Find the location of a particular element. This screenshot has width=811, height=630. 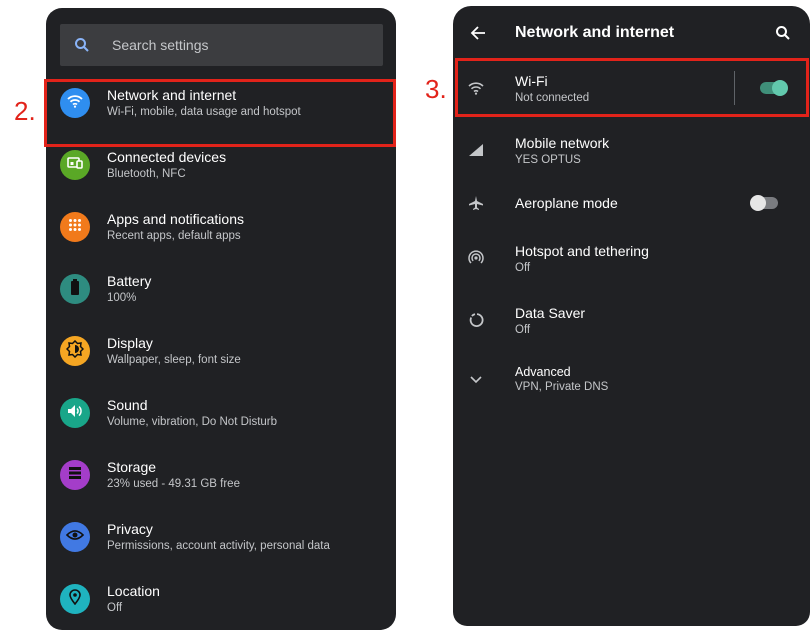

data-saver-row: Data Saver Off is located at coordinates (631, 320).